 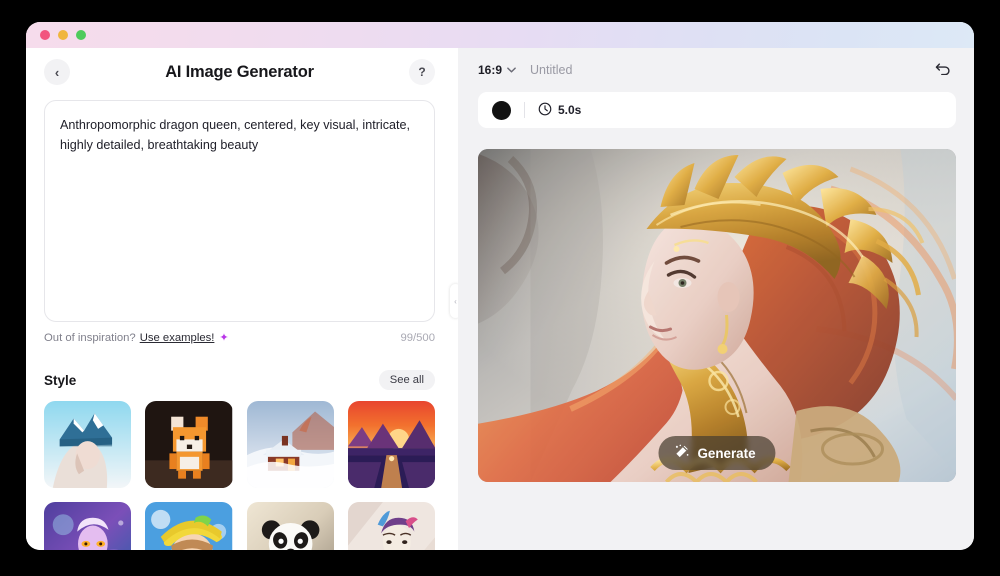 I want to click on style-thumb-snow-cabin, so click(x=290, y=445).